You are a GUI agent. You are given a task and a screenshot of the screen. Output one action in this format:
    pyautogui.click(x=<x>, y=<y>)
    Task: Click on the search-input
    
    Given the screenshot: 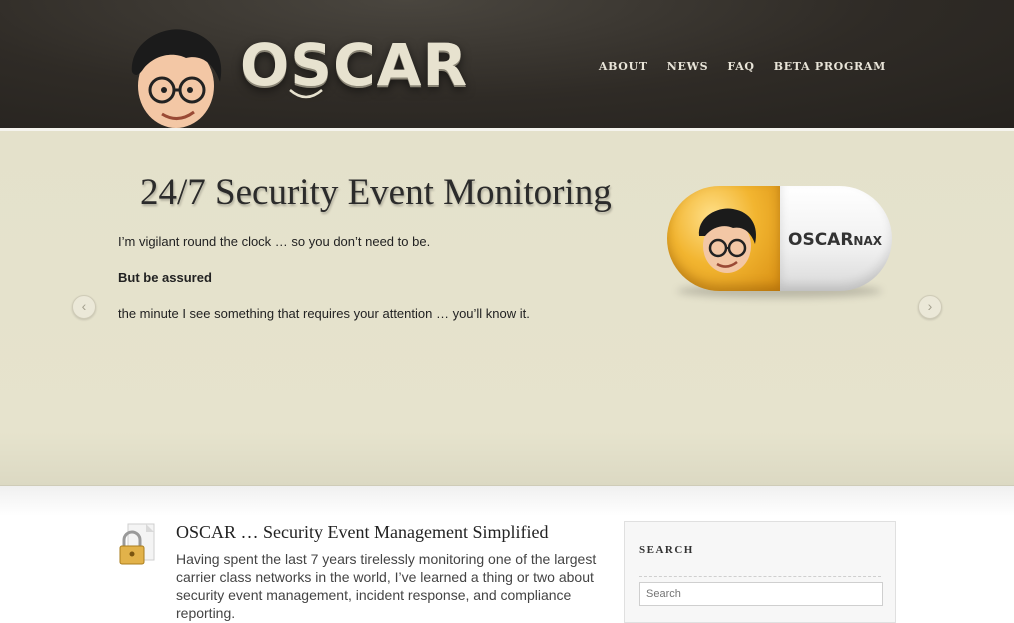 What is the action you would take?
    pyautogui.click(x=761, y=594)
    